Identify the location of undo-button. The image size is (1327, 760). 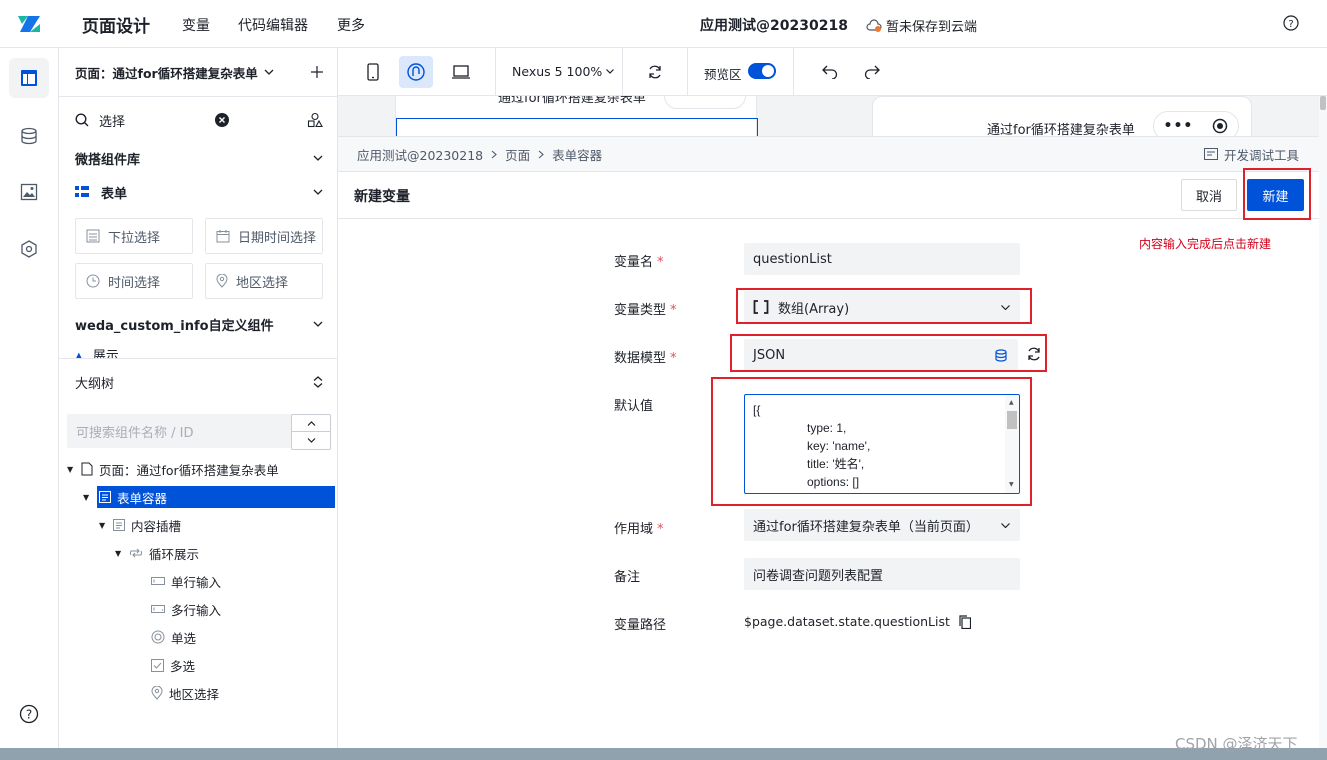
(830, 72).